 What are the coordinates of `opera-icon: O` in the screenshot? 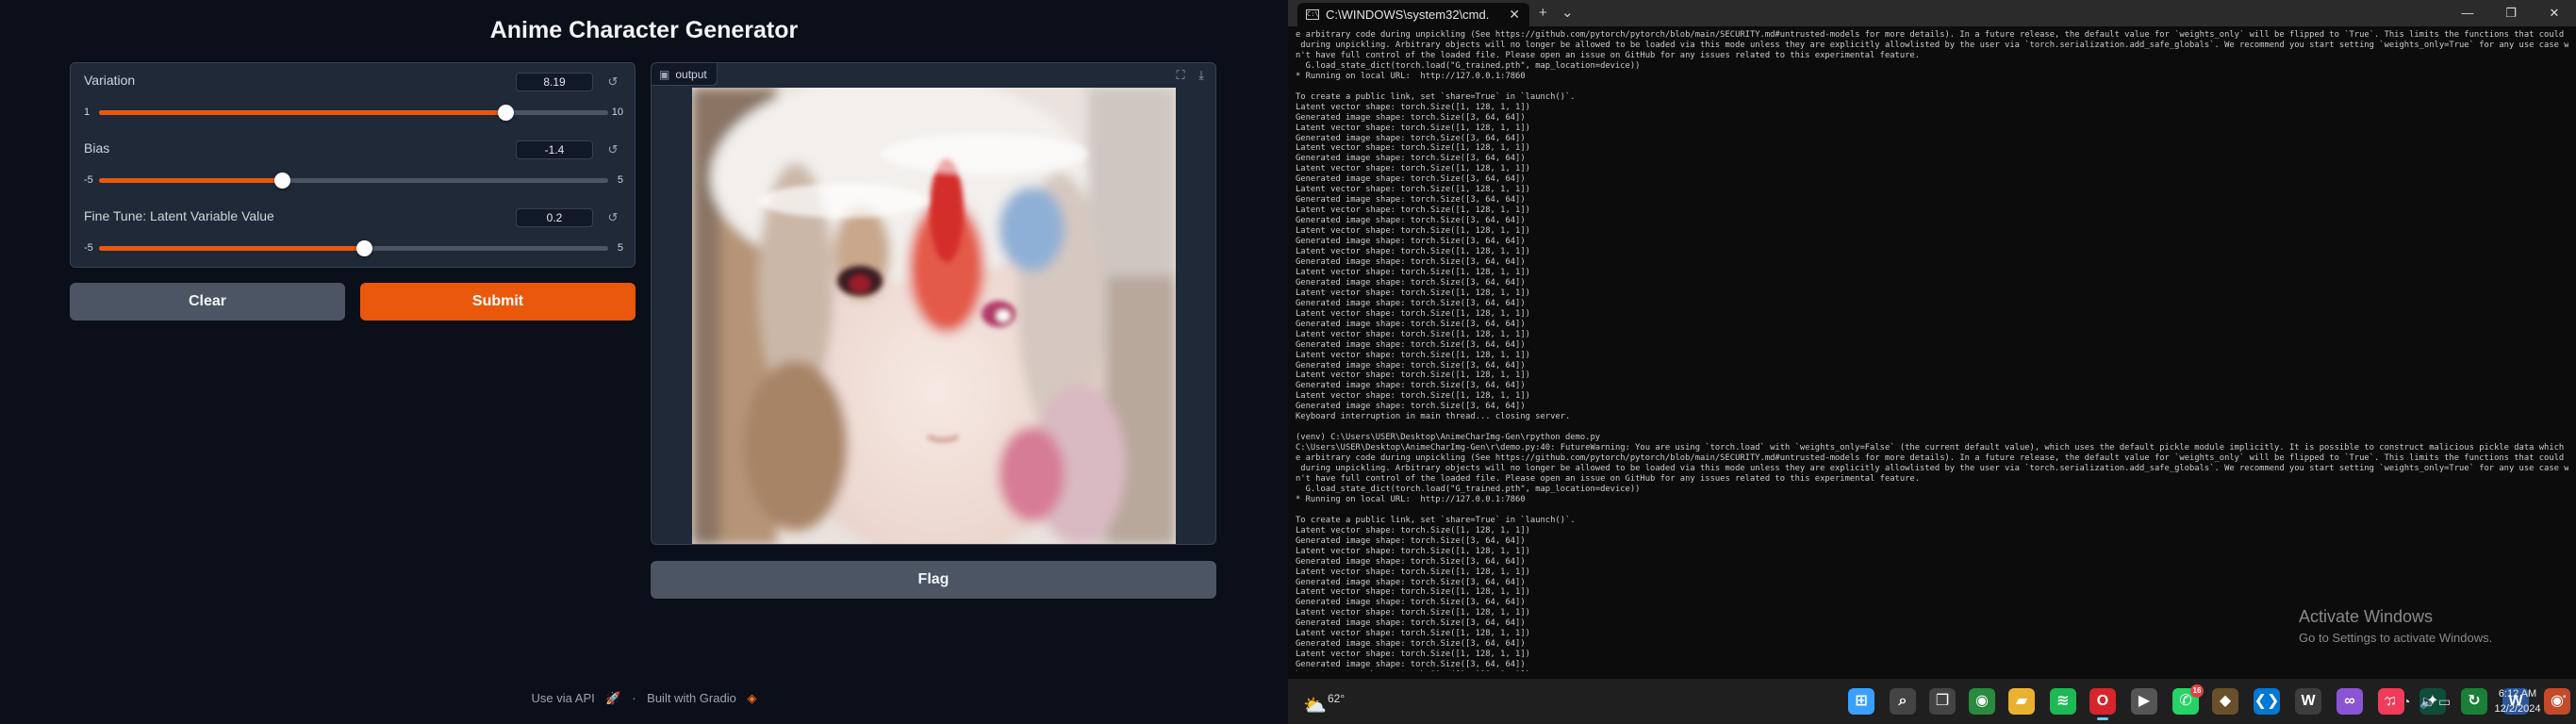 It's located at (2102, 704).